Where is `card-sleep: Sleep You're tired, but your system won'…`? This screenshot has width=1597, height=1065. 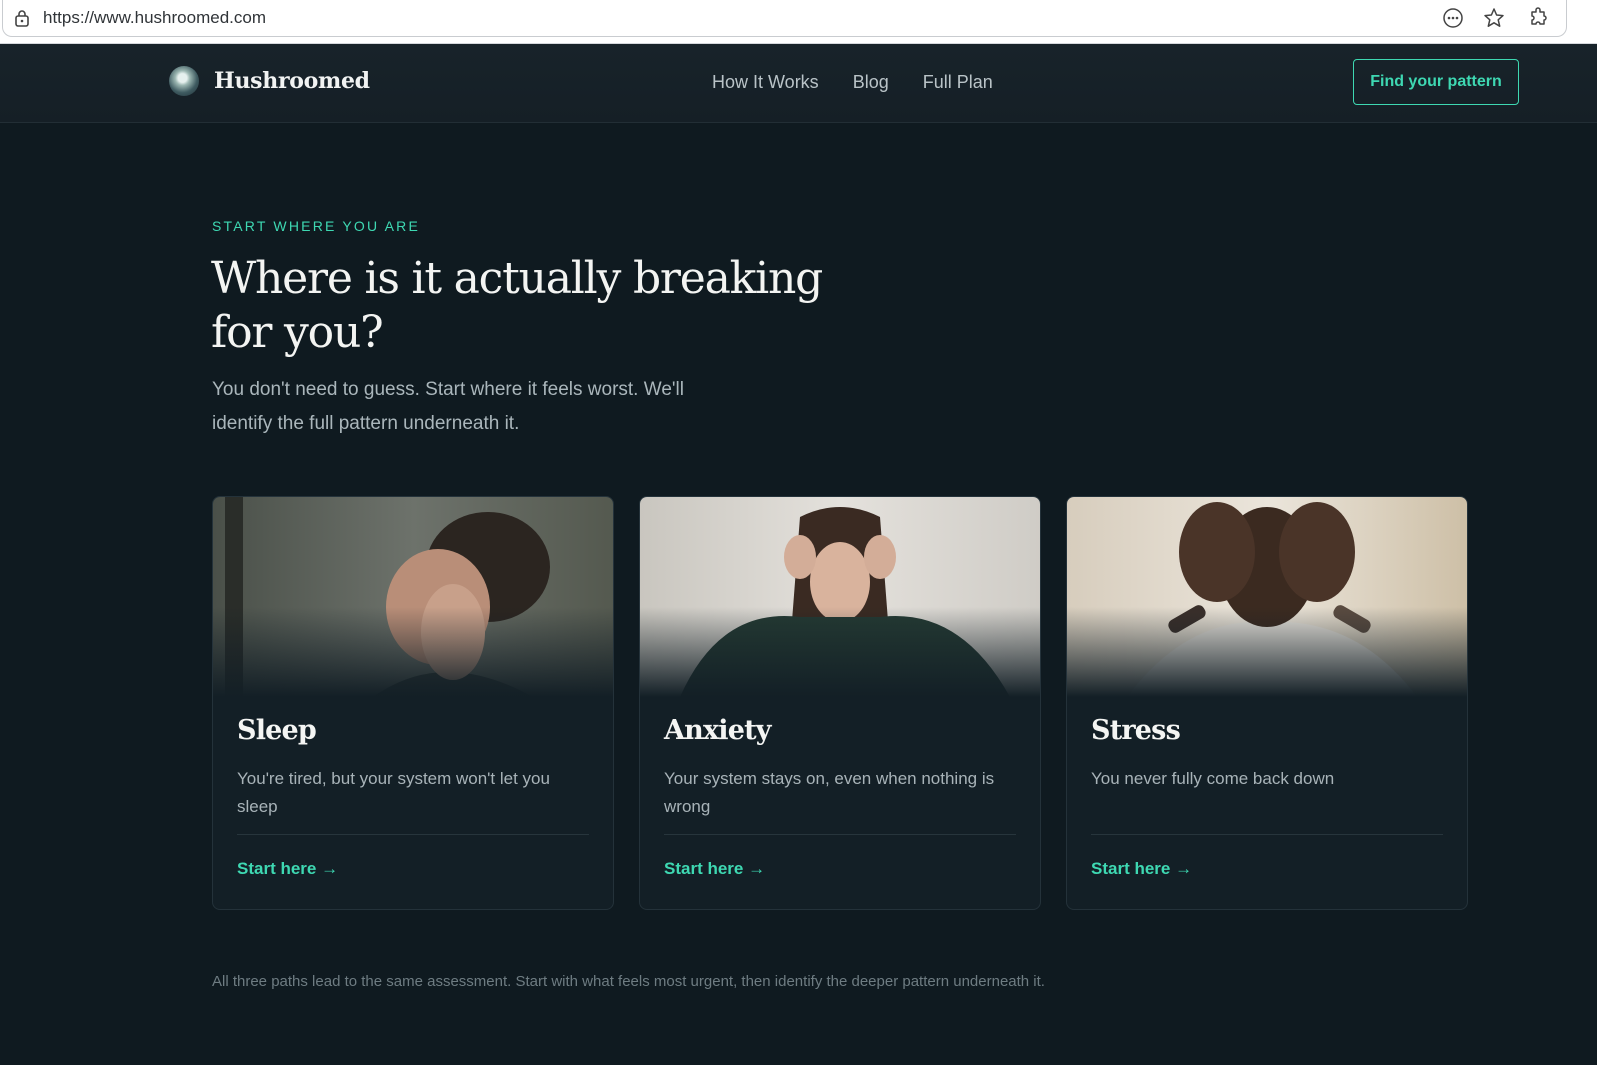 card-sleep: Sleep You're tired, but your system won'… is located at coordinates (413, 703).